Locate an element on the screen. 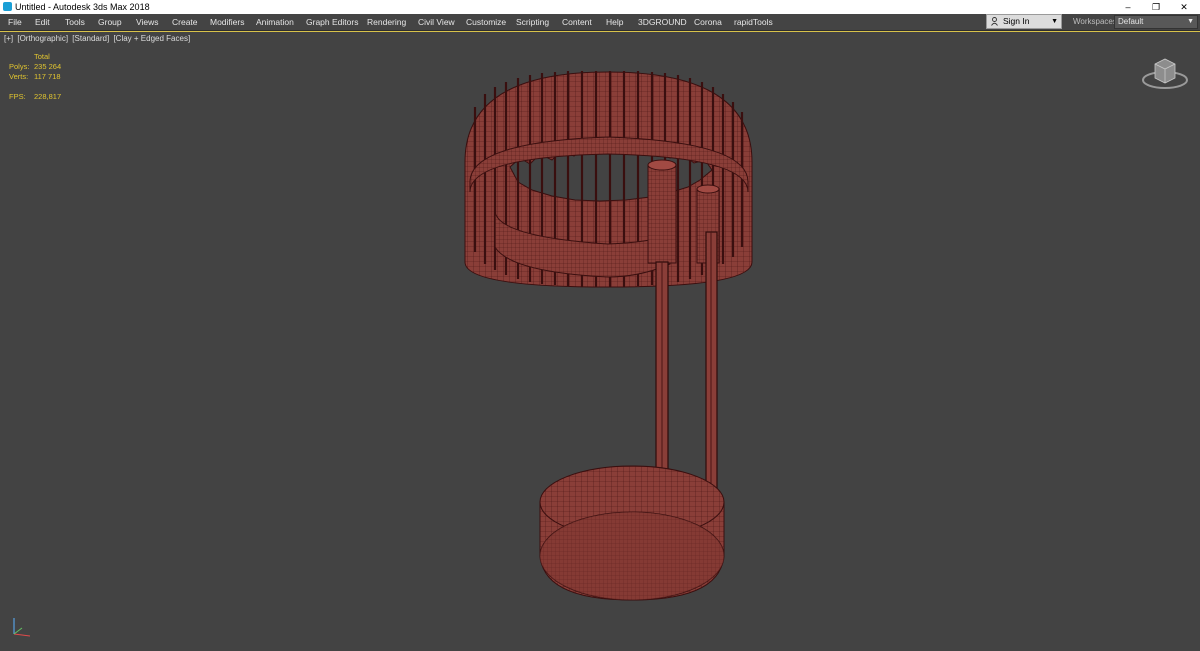 Image resolution: width=1200 pixels, height=651 pixels. menu-create: Create is located at coordinates (185, 22).